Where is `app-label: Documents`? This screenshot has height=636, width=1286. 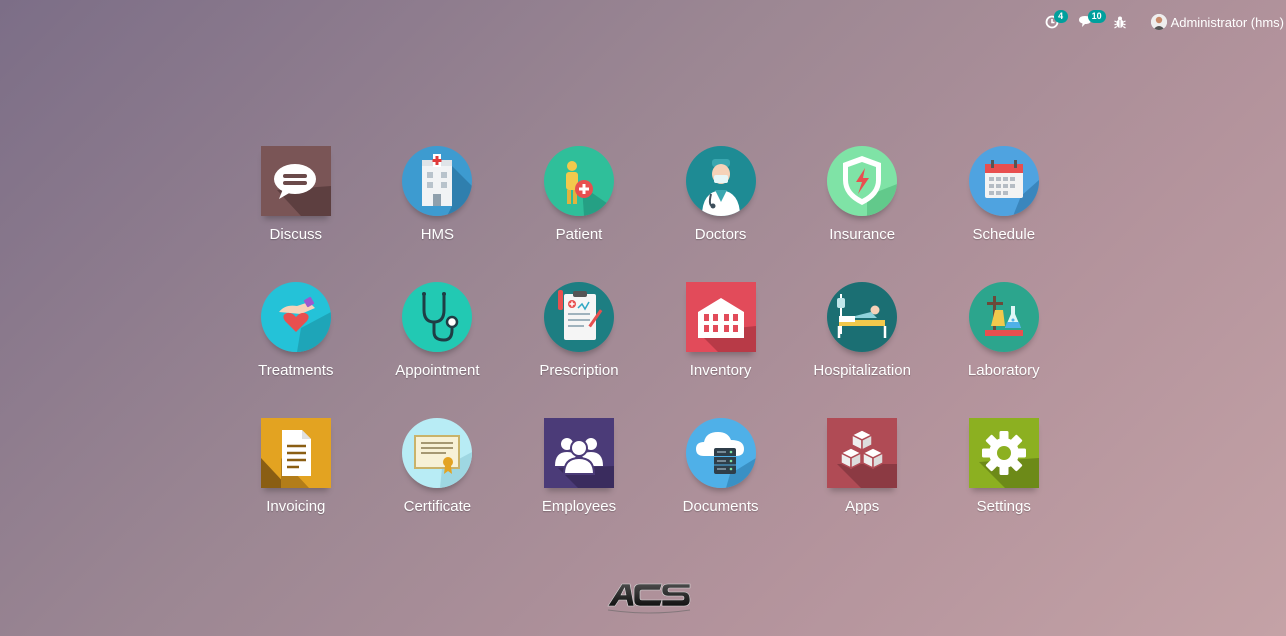 app-label: Documents is located at coordinates (720, 506).